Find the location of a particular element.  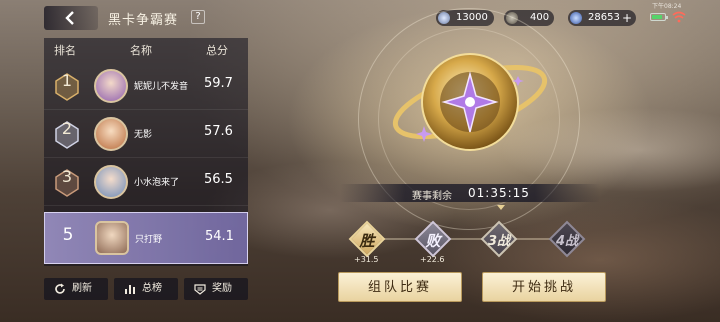

header-name: 名称 is located at coordinates (141, 50).